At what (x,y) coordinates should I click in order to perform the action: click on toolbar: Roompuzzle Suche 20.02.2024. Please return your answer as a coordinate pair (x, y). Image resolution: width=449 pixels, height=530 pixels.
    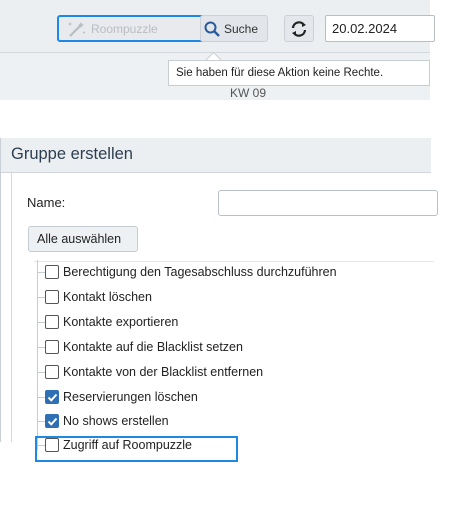
    Looking at the image, I should click on (217, 26).